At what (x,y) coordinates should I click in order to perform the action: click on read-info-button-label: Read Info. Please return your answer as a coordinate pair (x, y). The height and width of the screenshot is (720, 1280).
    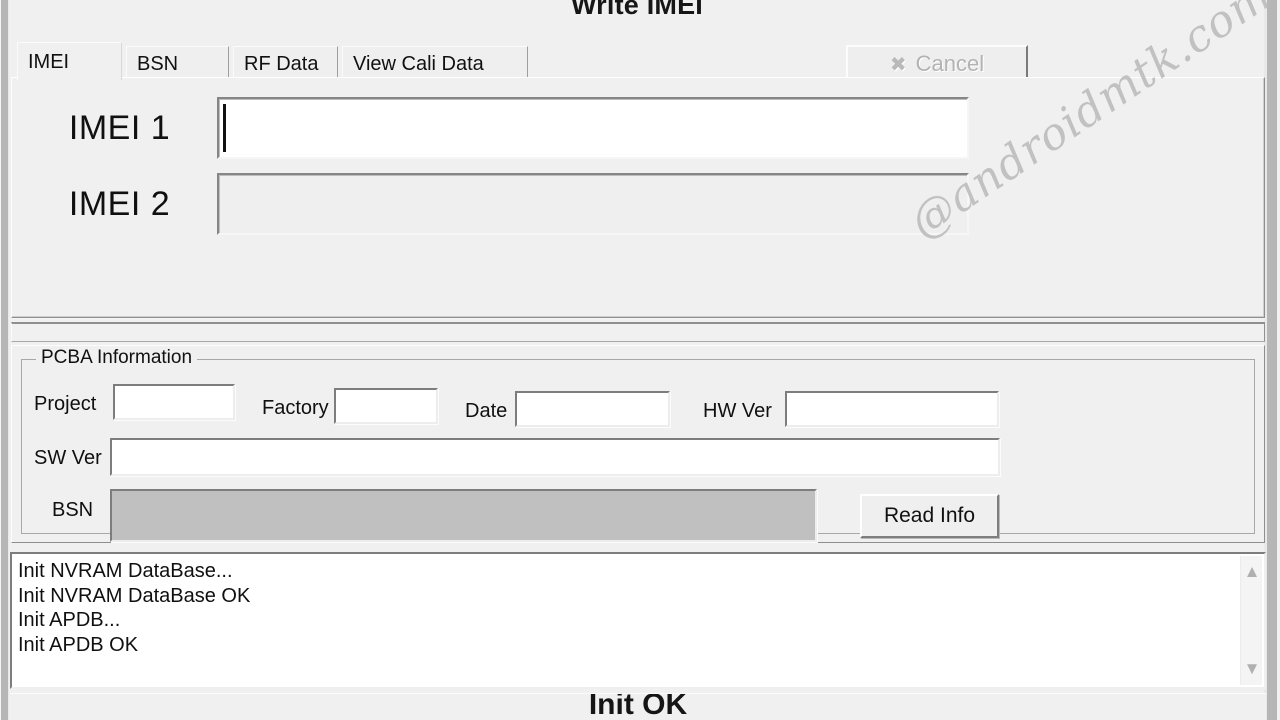
    Looking at the image, I should click on (929, 515).